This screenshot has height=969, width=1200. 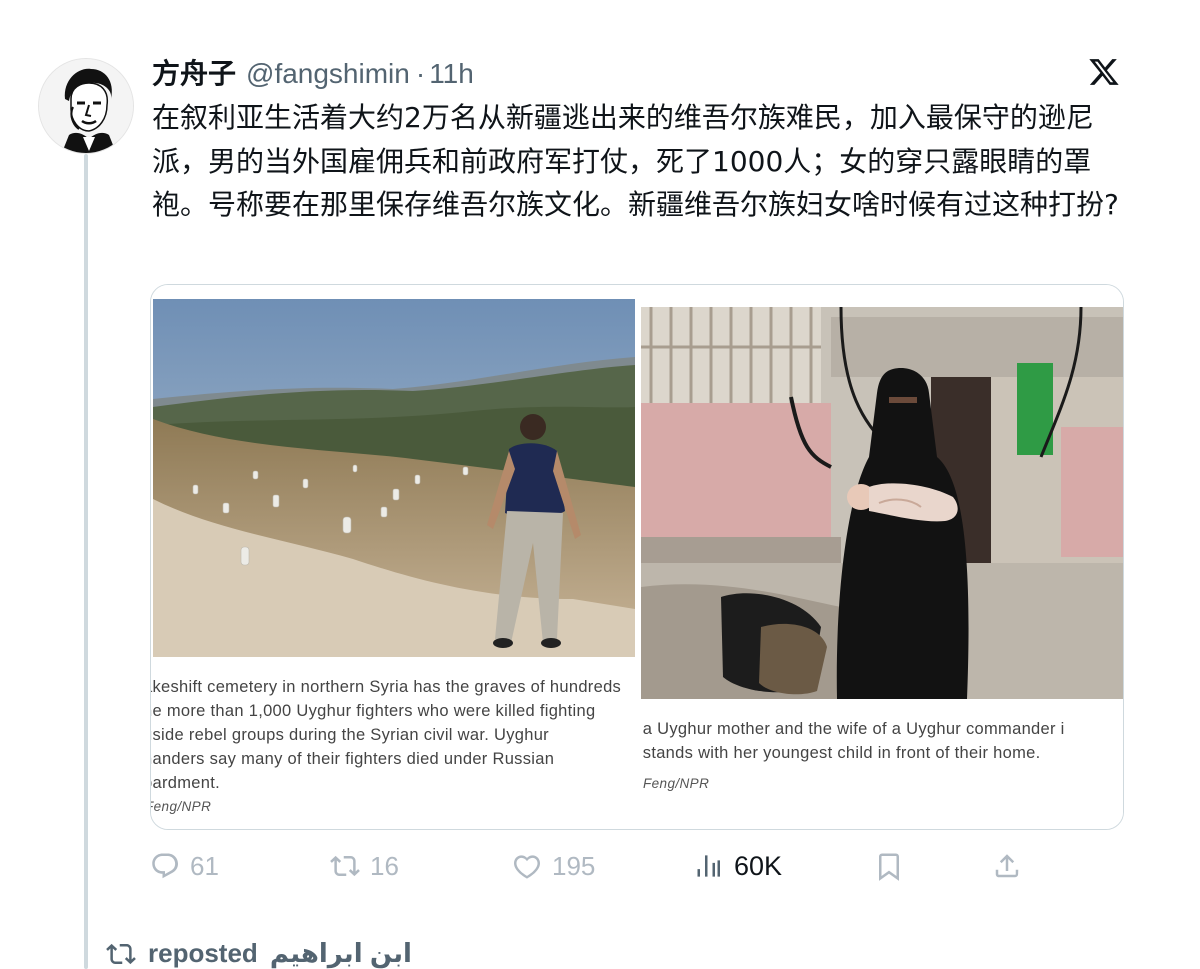 What do you see at coordinates (341, 953) in the screenshot?
I see `reposter-name: ابن ابراهيم` at bounding box center [341, 953].